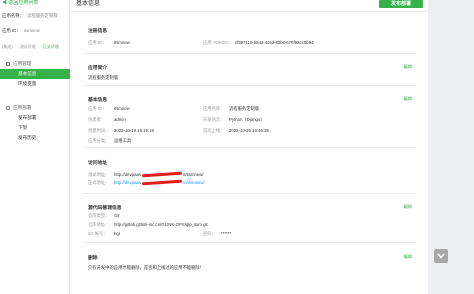 The width and height of the screenshot is (474, 294). What do you see at coordinates (249, 260) in the screenshot?
I see `delete-section: 删除 编辑 只有开发中的应用才能删除，是否和上线过的应用不能删除！` at bounding box center [249, 260].